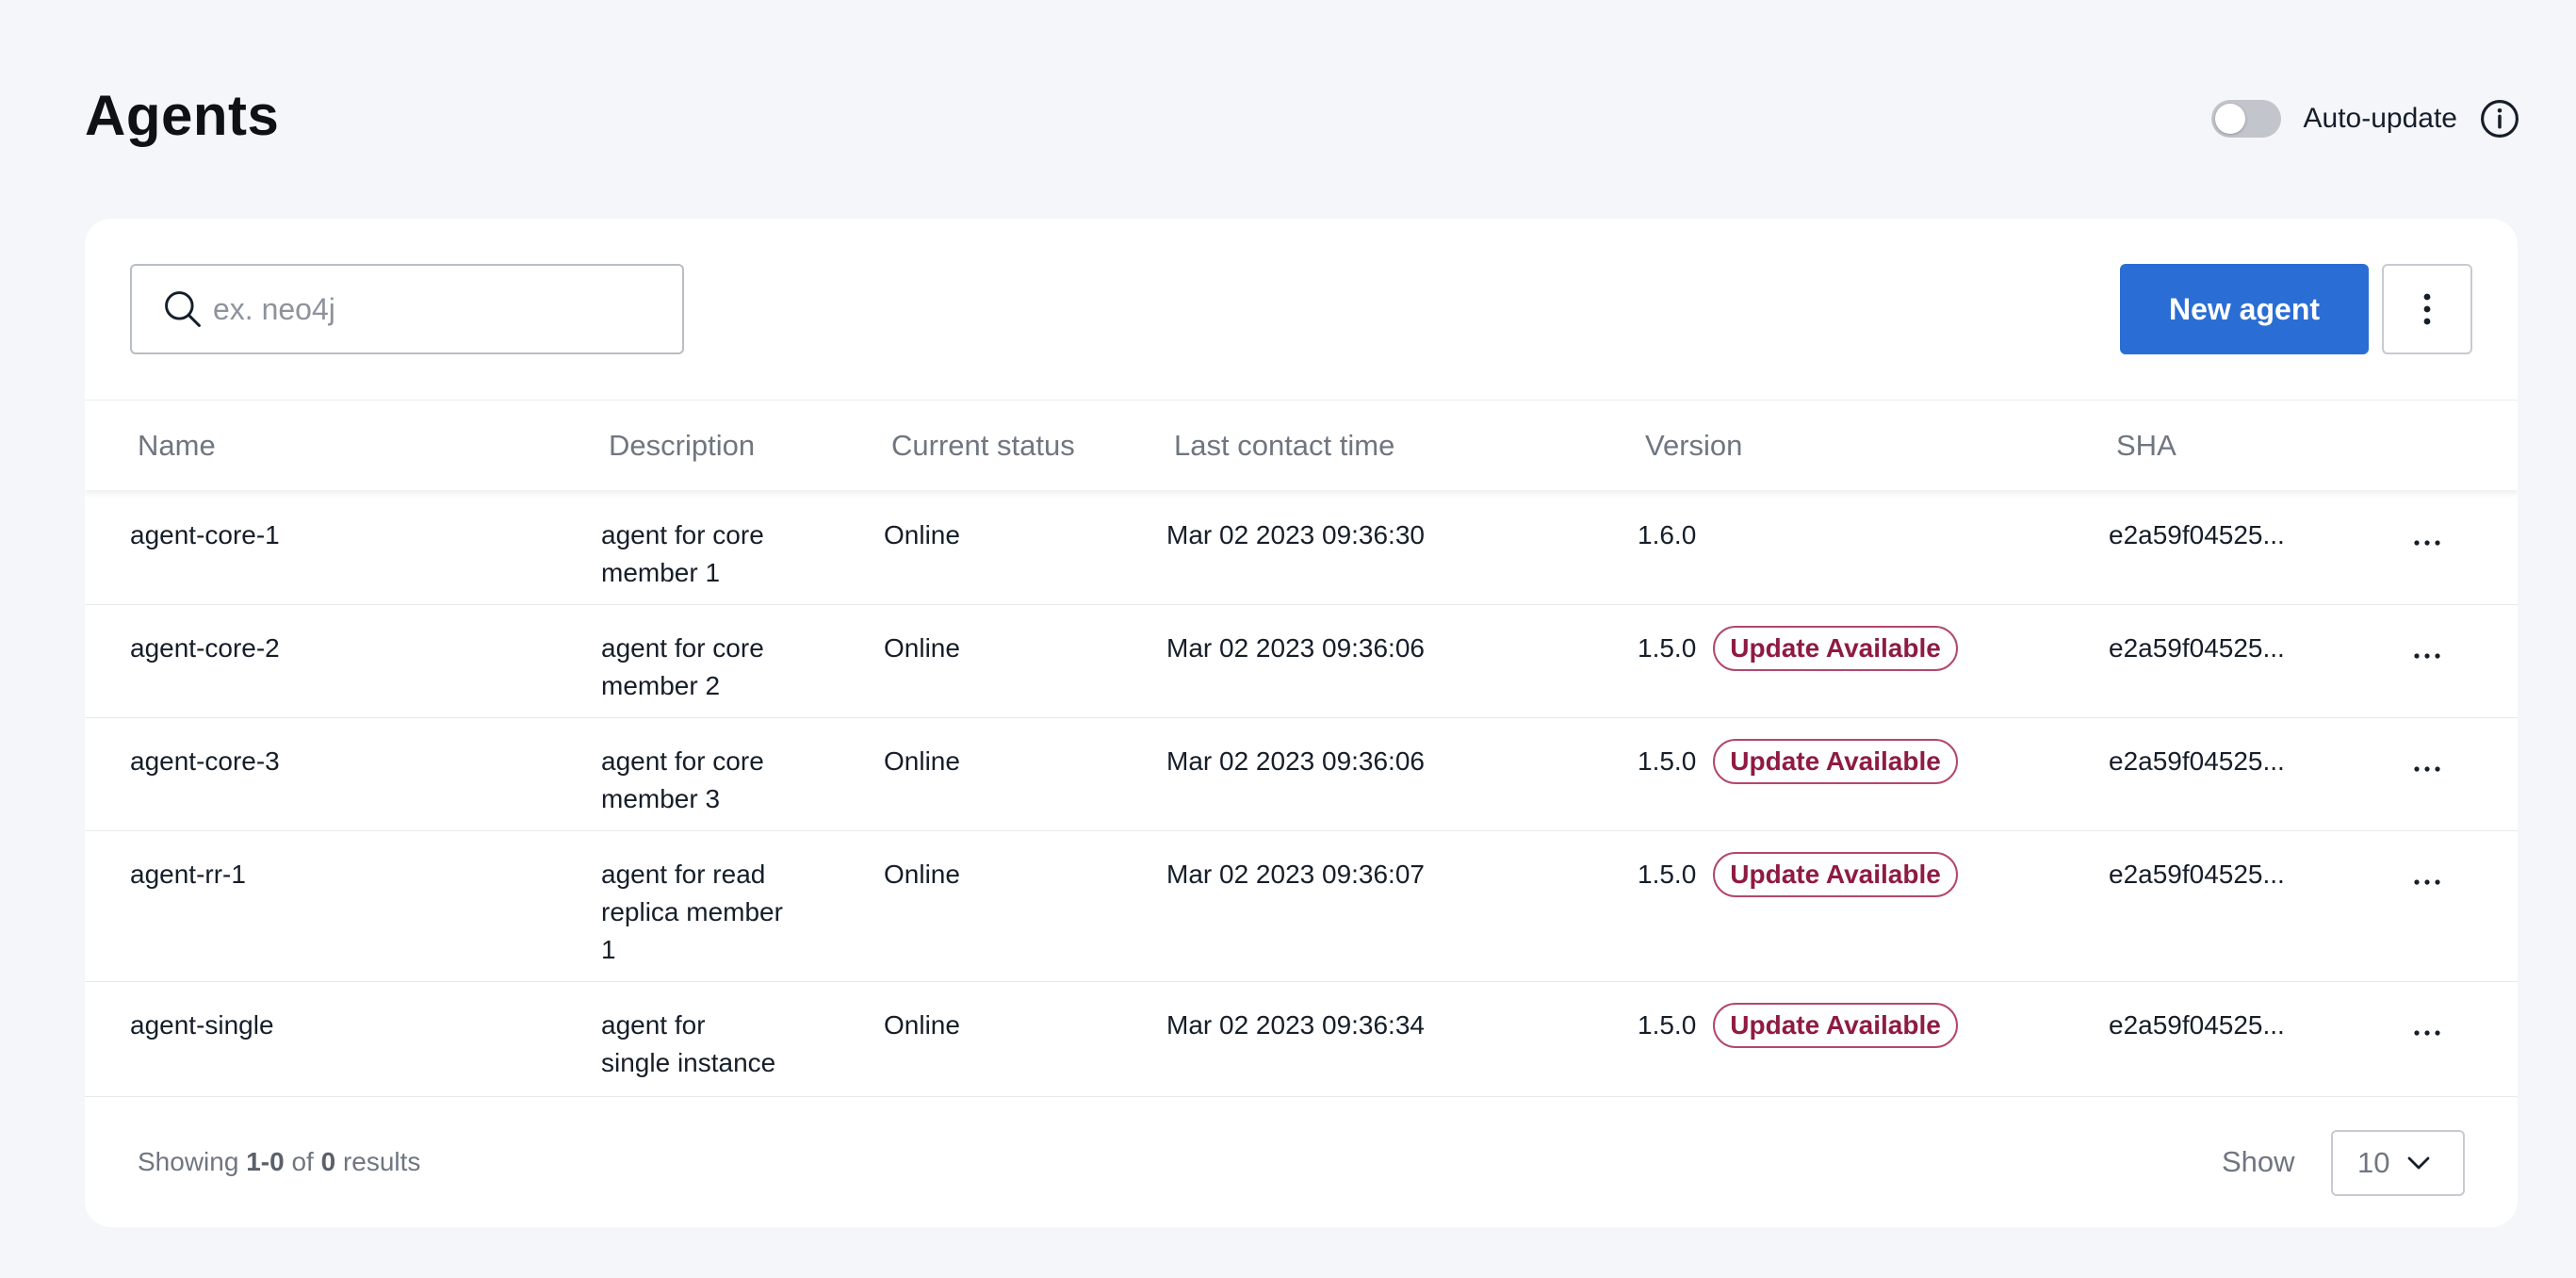 Image resolution: width=2576 pixels, height=1278 pixels. What do you see at coordinates (328, 1162) in the screenshot?
I see `results-total: 0` at bounding box center [328, 1162].